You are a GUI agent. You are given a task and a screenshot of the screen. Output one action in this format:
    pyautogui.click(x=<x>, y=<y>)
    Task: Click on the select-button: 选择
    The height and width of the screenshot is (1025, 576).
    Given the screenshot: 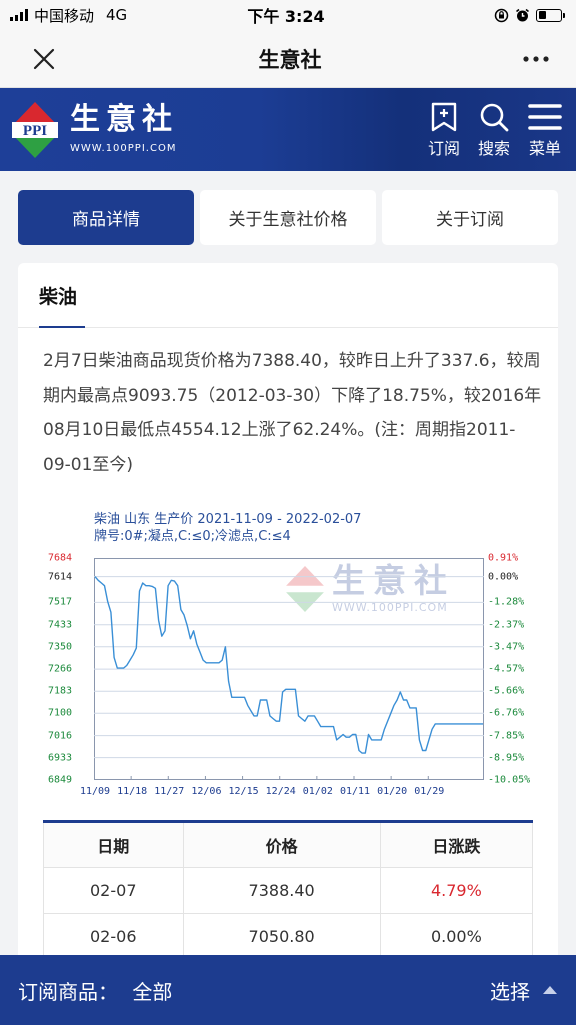 What is the action you would take?
    pyautogui.click(x=524, y=990)
    